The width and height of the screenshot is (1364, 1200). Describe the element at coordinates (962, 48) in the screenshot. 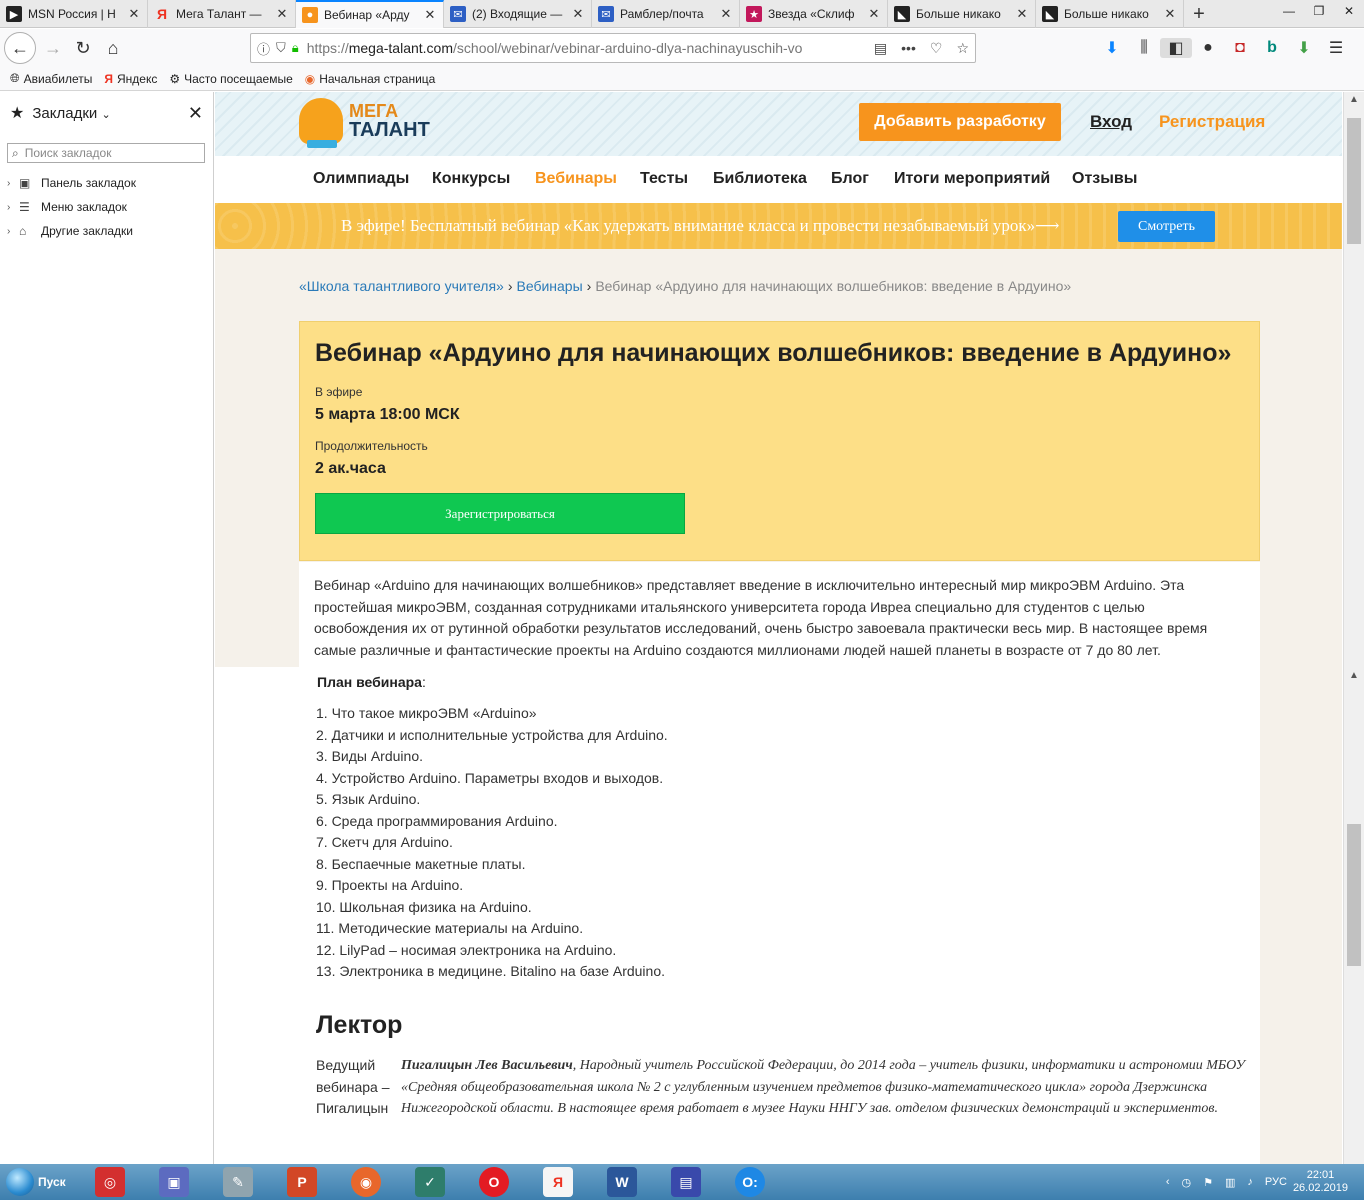

I see `bookmark-star-icon: ☆` at that location.